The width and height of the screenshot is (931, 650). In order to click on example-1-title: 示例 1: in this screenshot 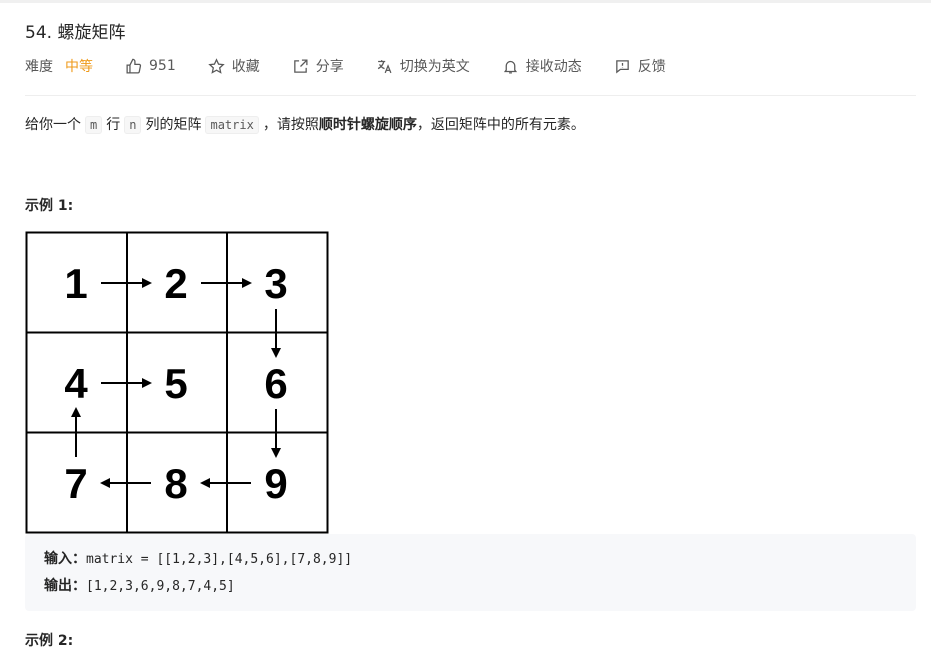, I will do `click(49, 206)`.